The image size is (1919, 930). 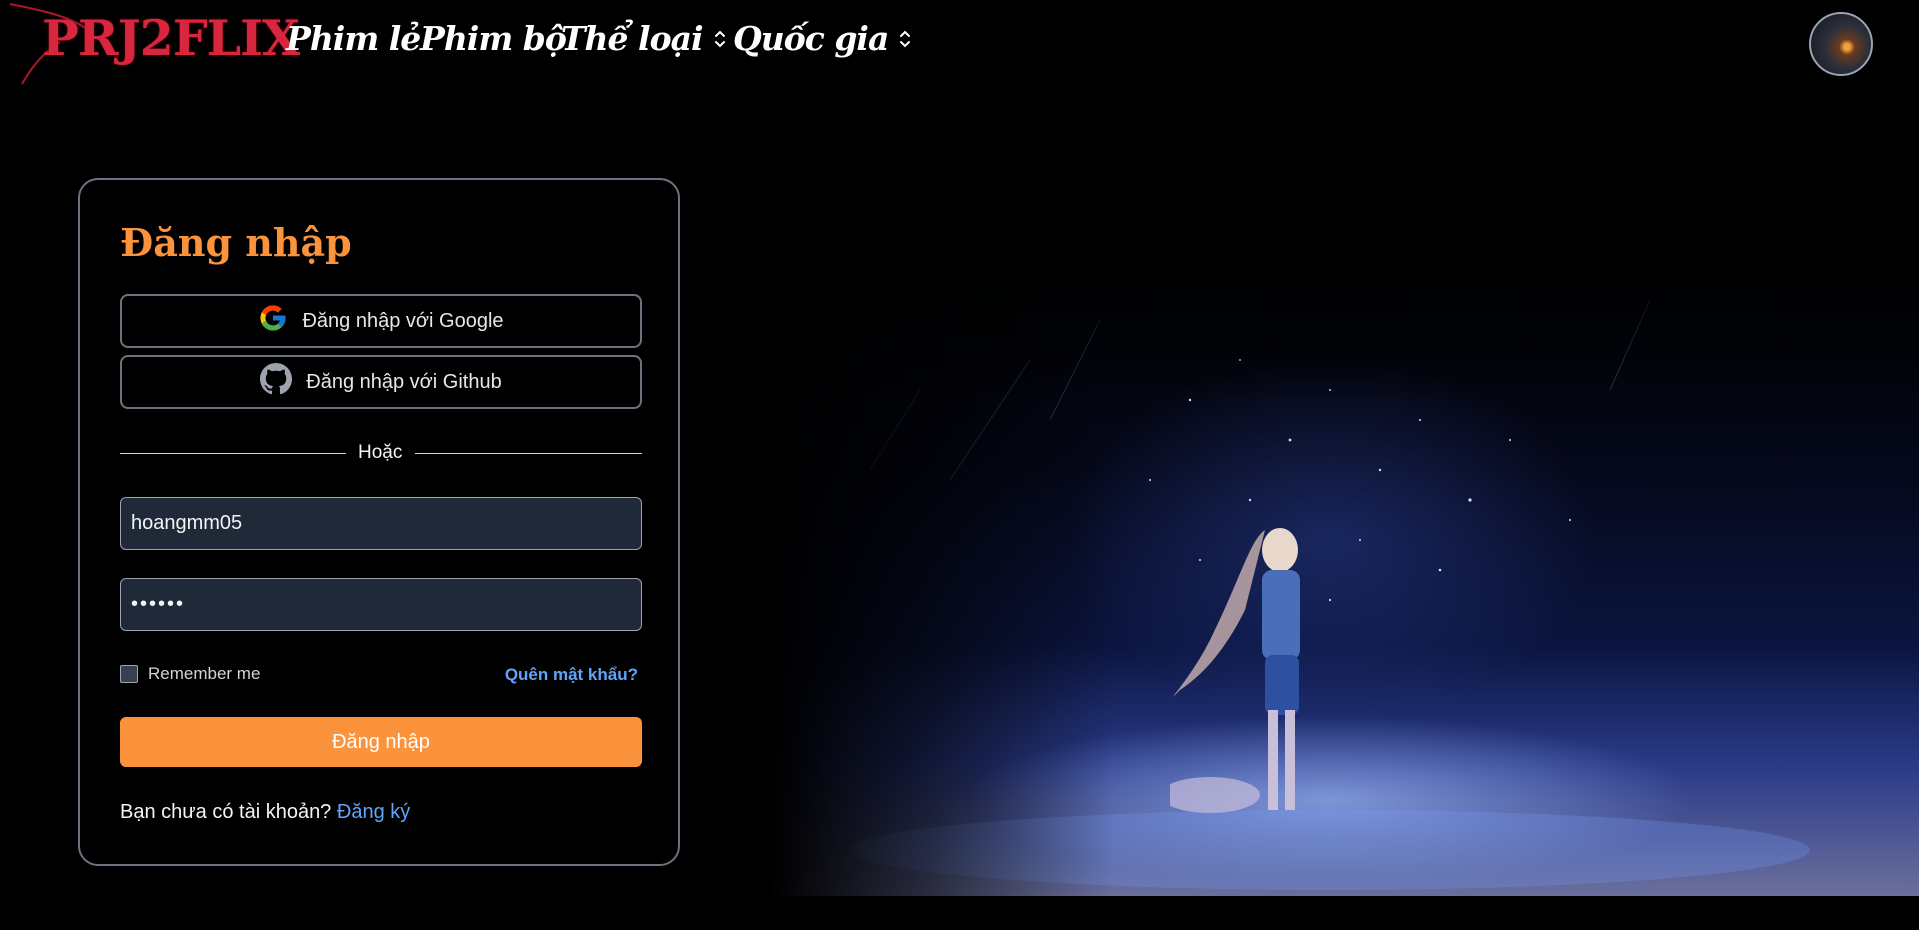 I want to click on divider-right, so click(x=528, y=453).